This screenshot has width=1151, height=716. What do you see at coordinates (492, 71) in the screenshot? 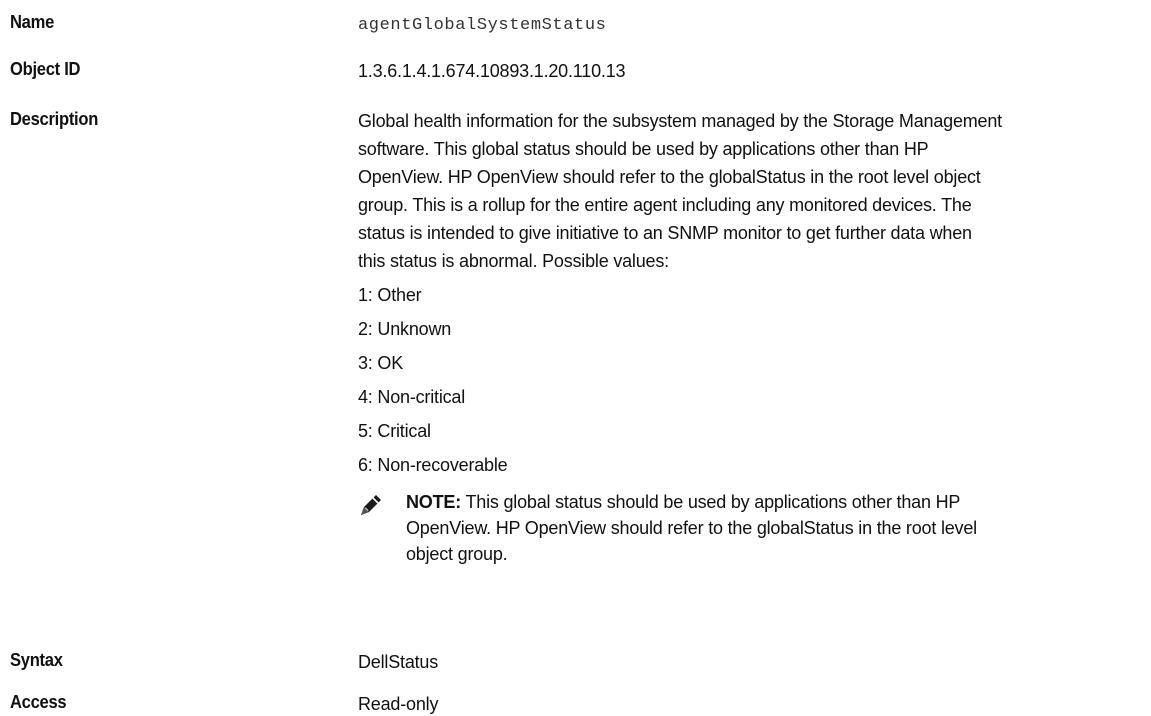
I see `object-id-value: 1.3.6.1.4.1.674.10893.1.20.110.13` at bounding box center [492, 71].